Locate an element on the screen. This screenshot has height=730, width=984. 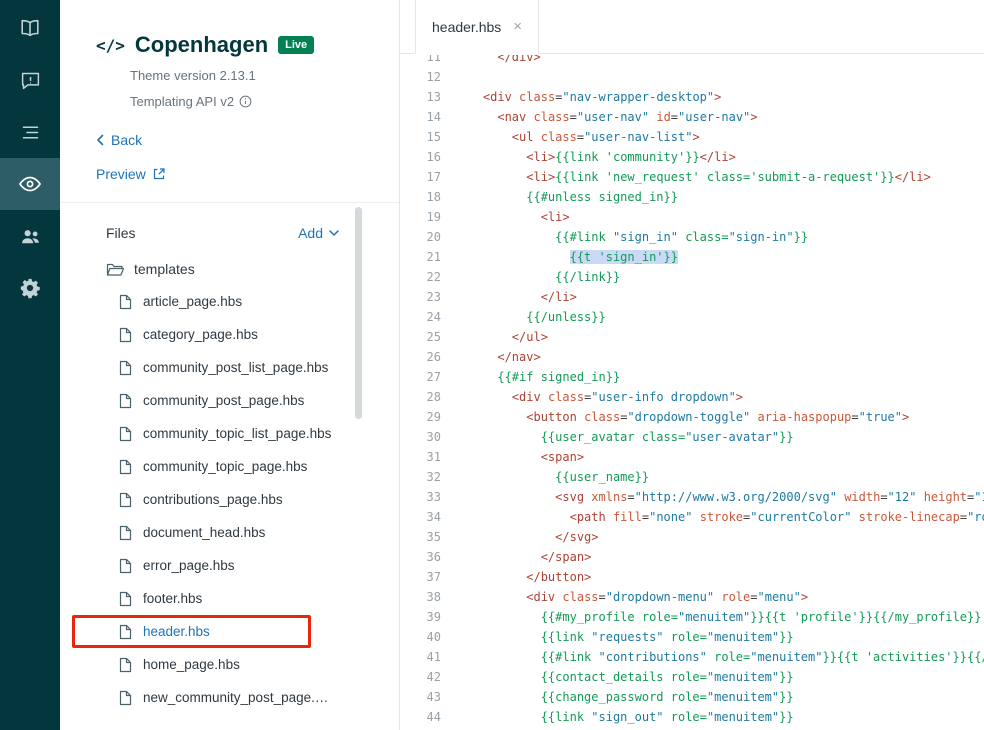
line-number: 30 is located at coordinates (433, 437).